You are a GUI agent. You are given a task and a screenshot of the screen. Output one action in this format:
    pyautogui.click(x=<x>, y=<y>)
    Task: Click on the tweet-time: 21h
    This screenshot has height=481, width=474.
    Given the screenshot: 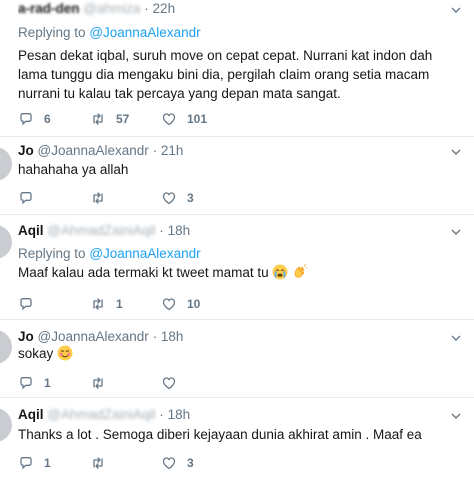 What is the action you would take?
    pyautogui.click(x=172, y=150)
    